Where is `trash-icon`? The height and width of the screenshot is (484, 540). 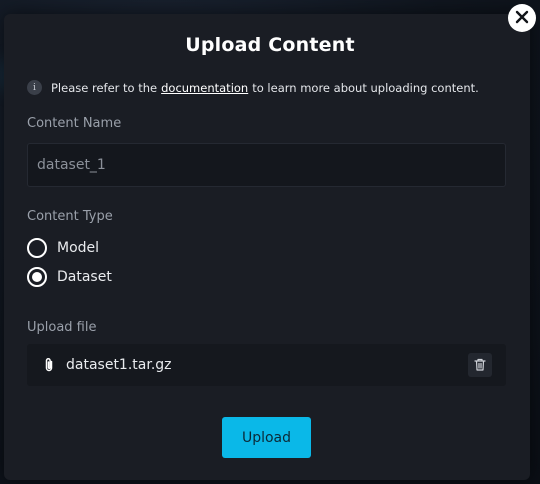
trash-icon is located at coordinates (480, 365).